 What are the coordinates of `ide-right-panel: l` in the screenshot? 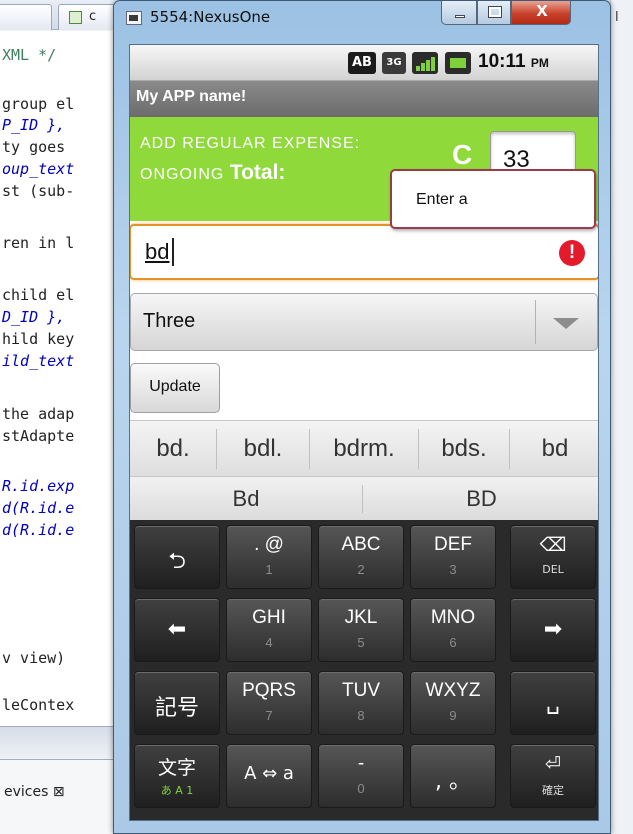 It's located at (621, 417).